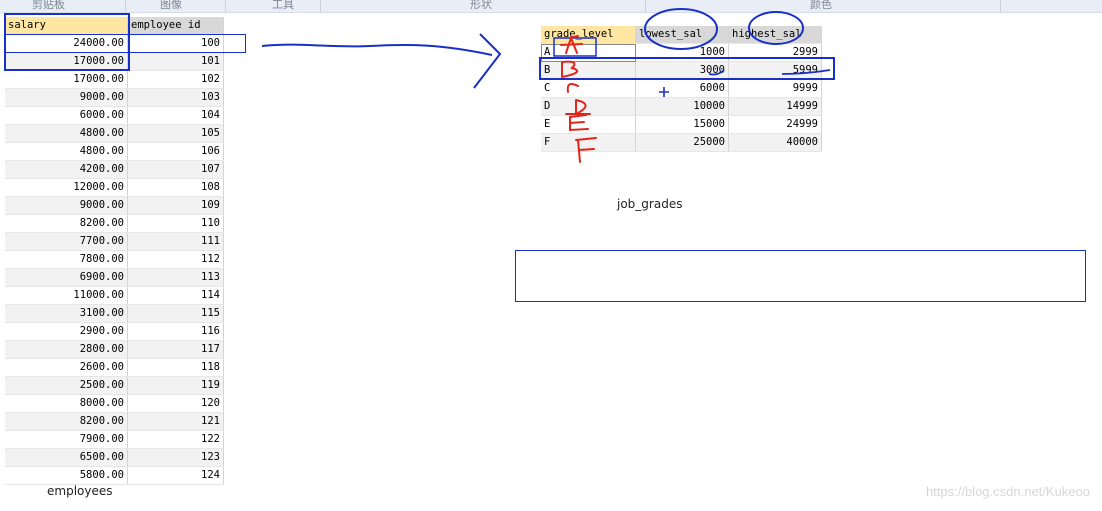 This screenshot has height=511, width=1102. I want to click on arrow-head-icon, so click(487, 61).